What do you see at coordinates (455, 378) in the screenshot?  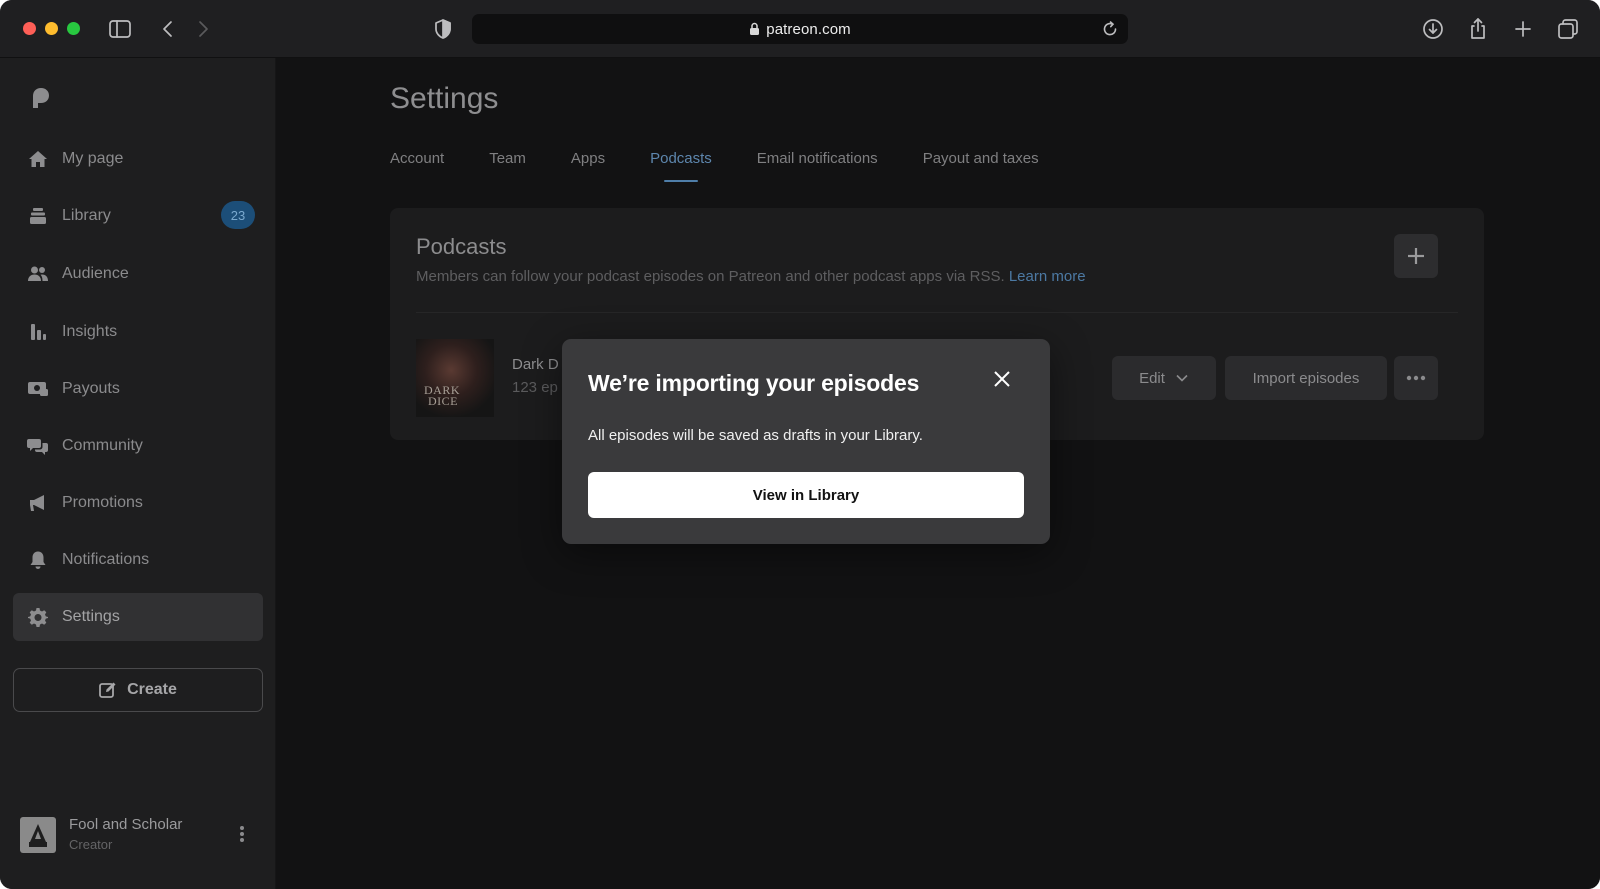 I see `podcast-cover-image: DARK DICE` at bounding box center [455, 378].